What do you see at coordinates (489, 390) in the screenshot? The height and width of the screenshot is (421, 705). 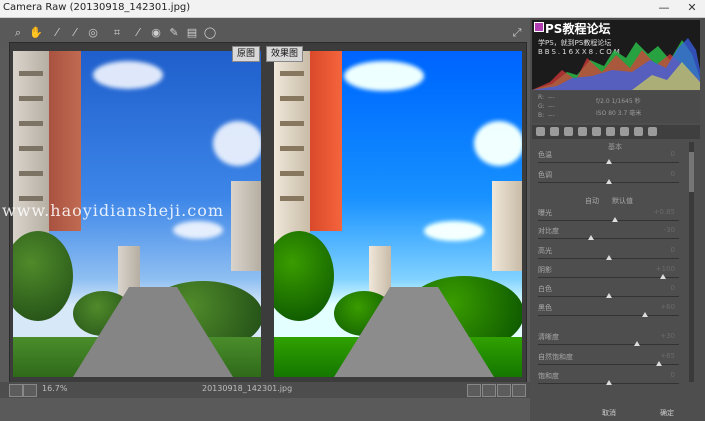 I see `swap-view-button` at bounding box center [489, 390].